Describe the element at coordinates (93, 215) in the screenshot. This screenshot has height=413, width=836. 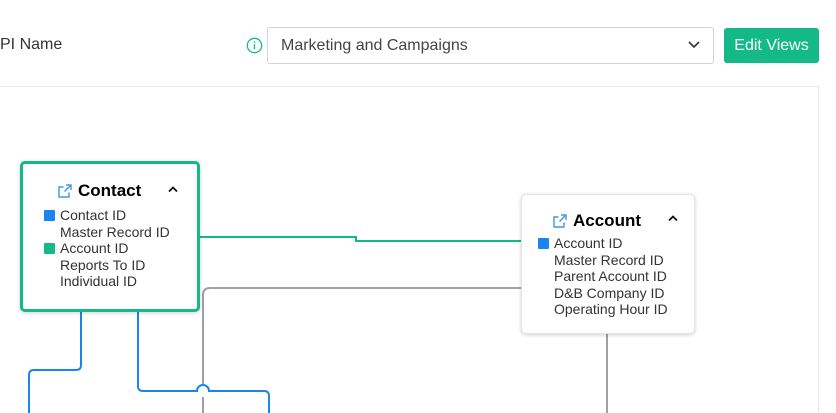
I see `field-name: Contact ID` at that location.